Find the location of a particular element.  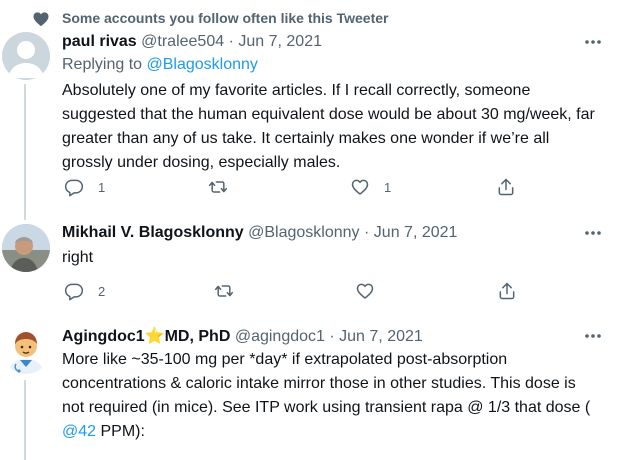

tweet-text-line: right is located at coordinates (78, 257).